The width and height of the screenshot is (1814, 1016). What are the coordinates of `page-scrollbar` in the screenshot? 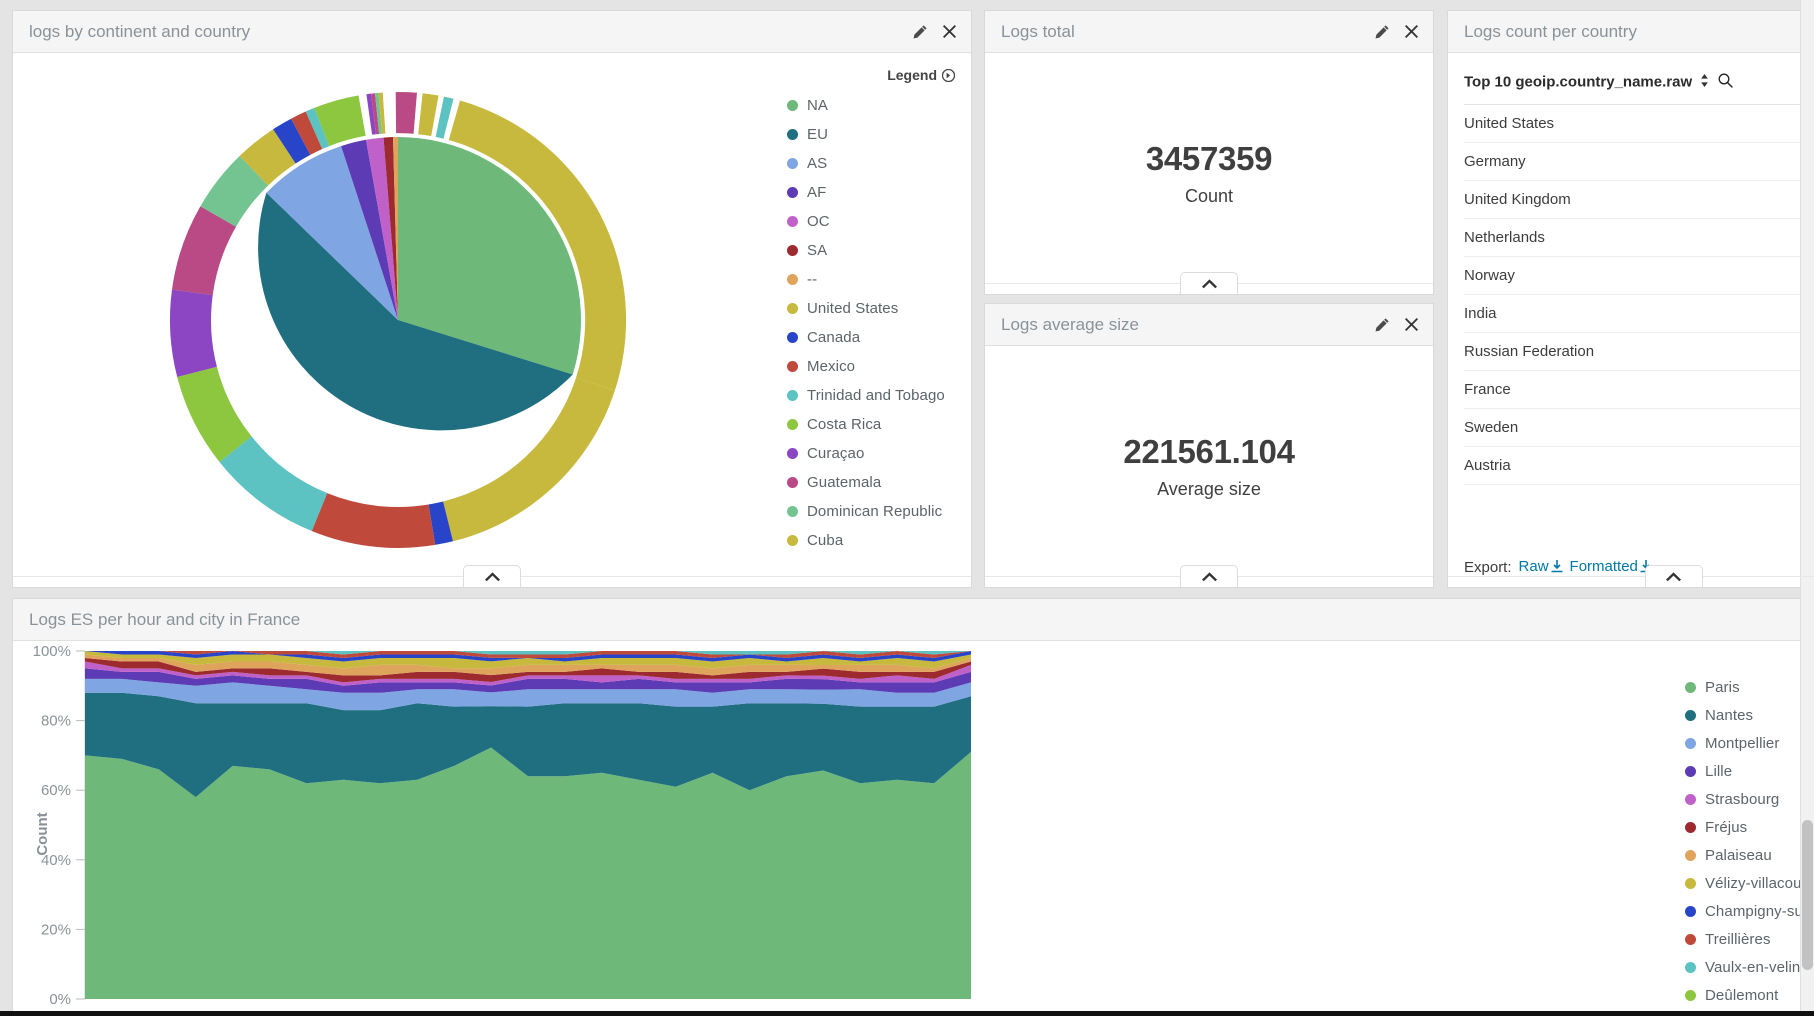 It's located at (1807, 508).